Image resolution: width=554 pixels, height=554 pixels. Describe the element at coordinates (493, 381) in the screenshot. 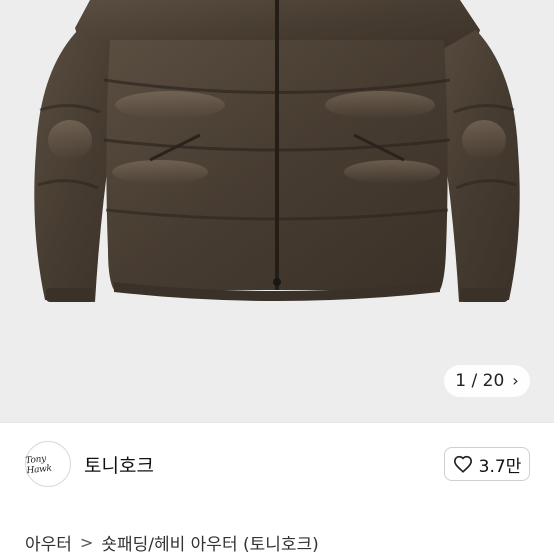

I see `page-total: 20` at that location.